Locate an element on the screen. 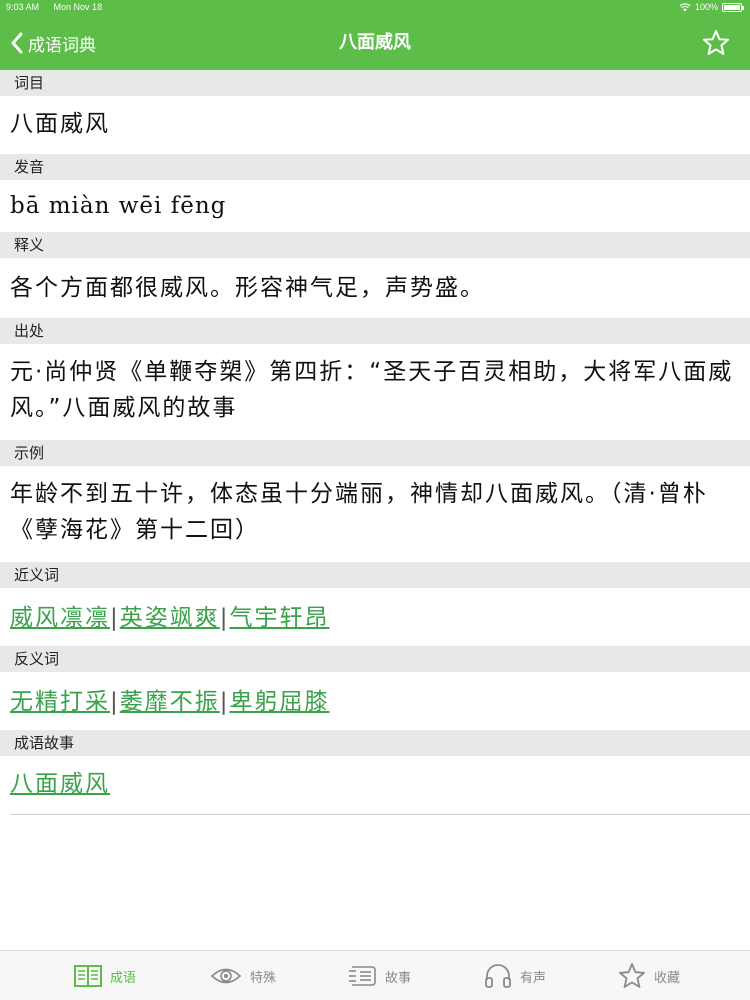  back-button: 成语词典 is located at coordinates (53, 43).